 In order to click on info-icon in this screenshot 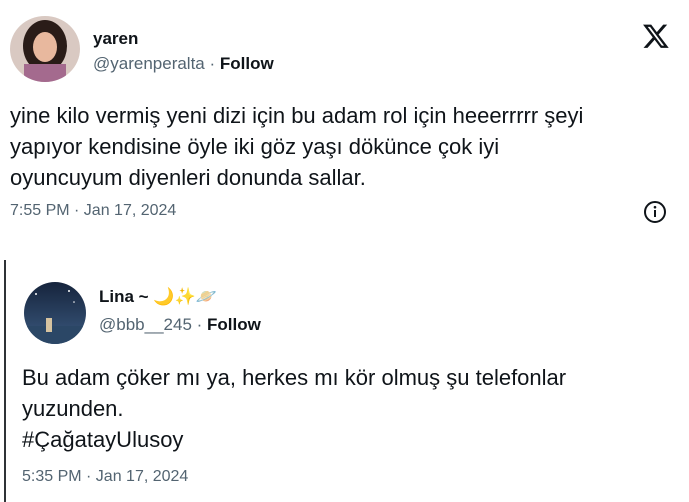, I will do `click(655, 212)`.